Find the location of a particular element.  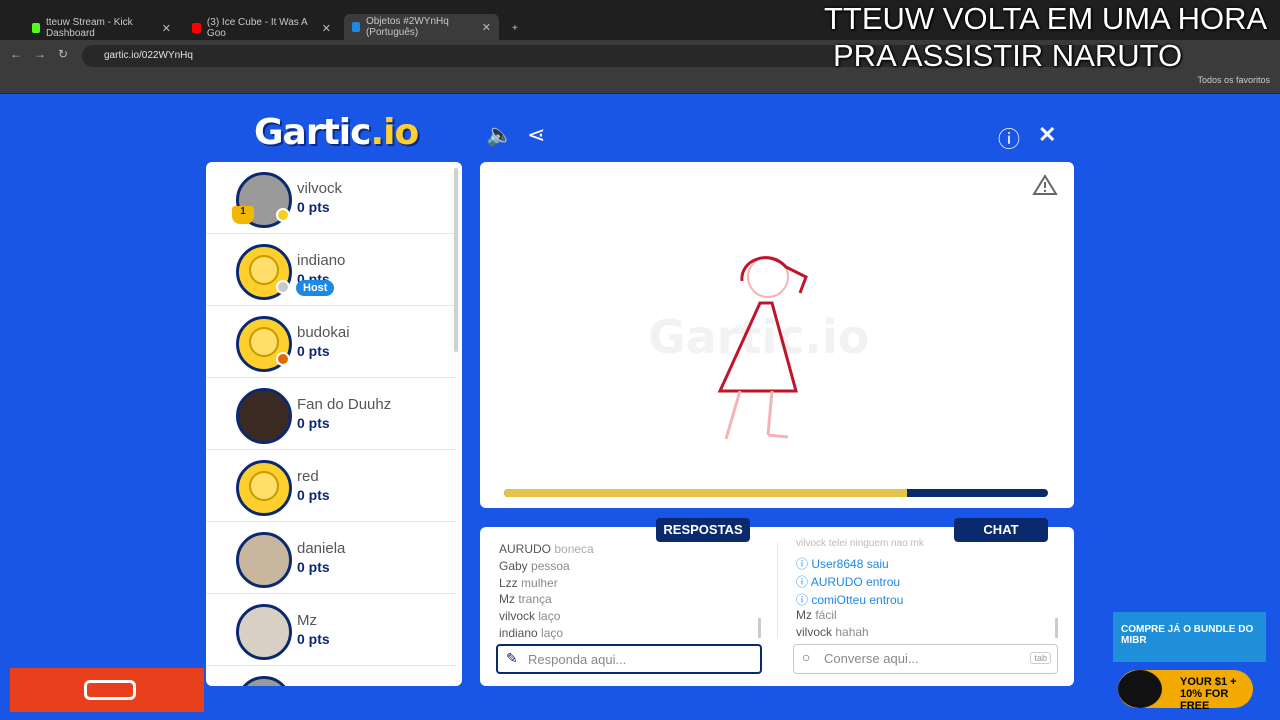

all-bookmarks: Todos os favoritos is located at coordinates (1233, 80).